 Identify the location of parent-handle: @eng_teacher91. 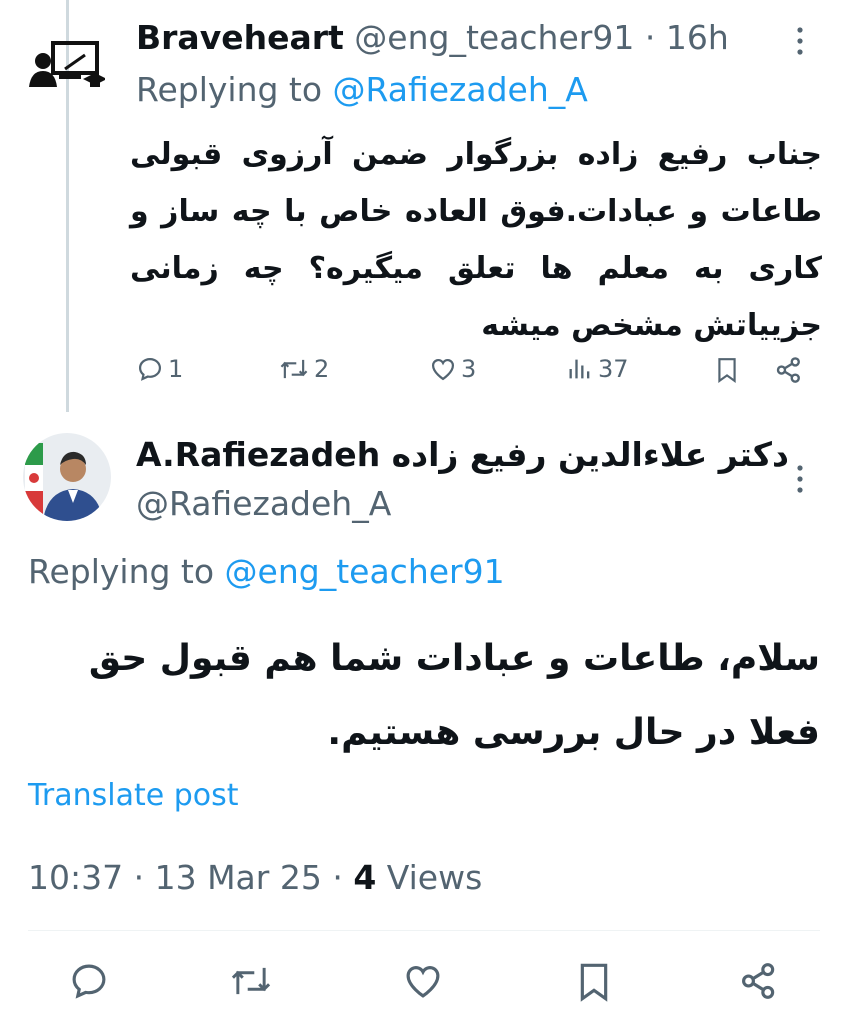
(494, 37).